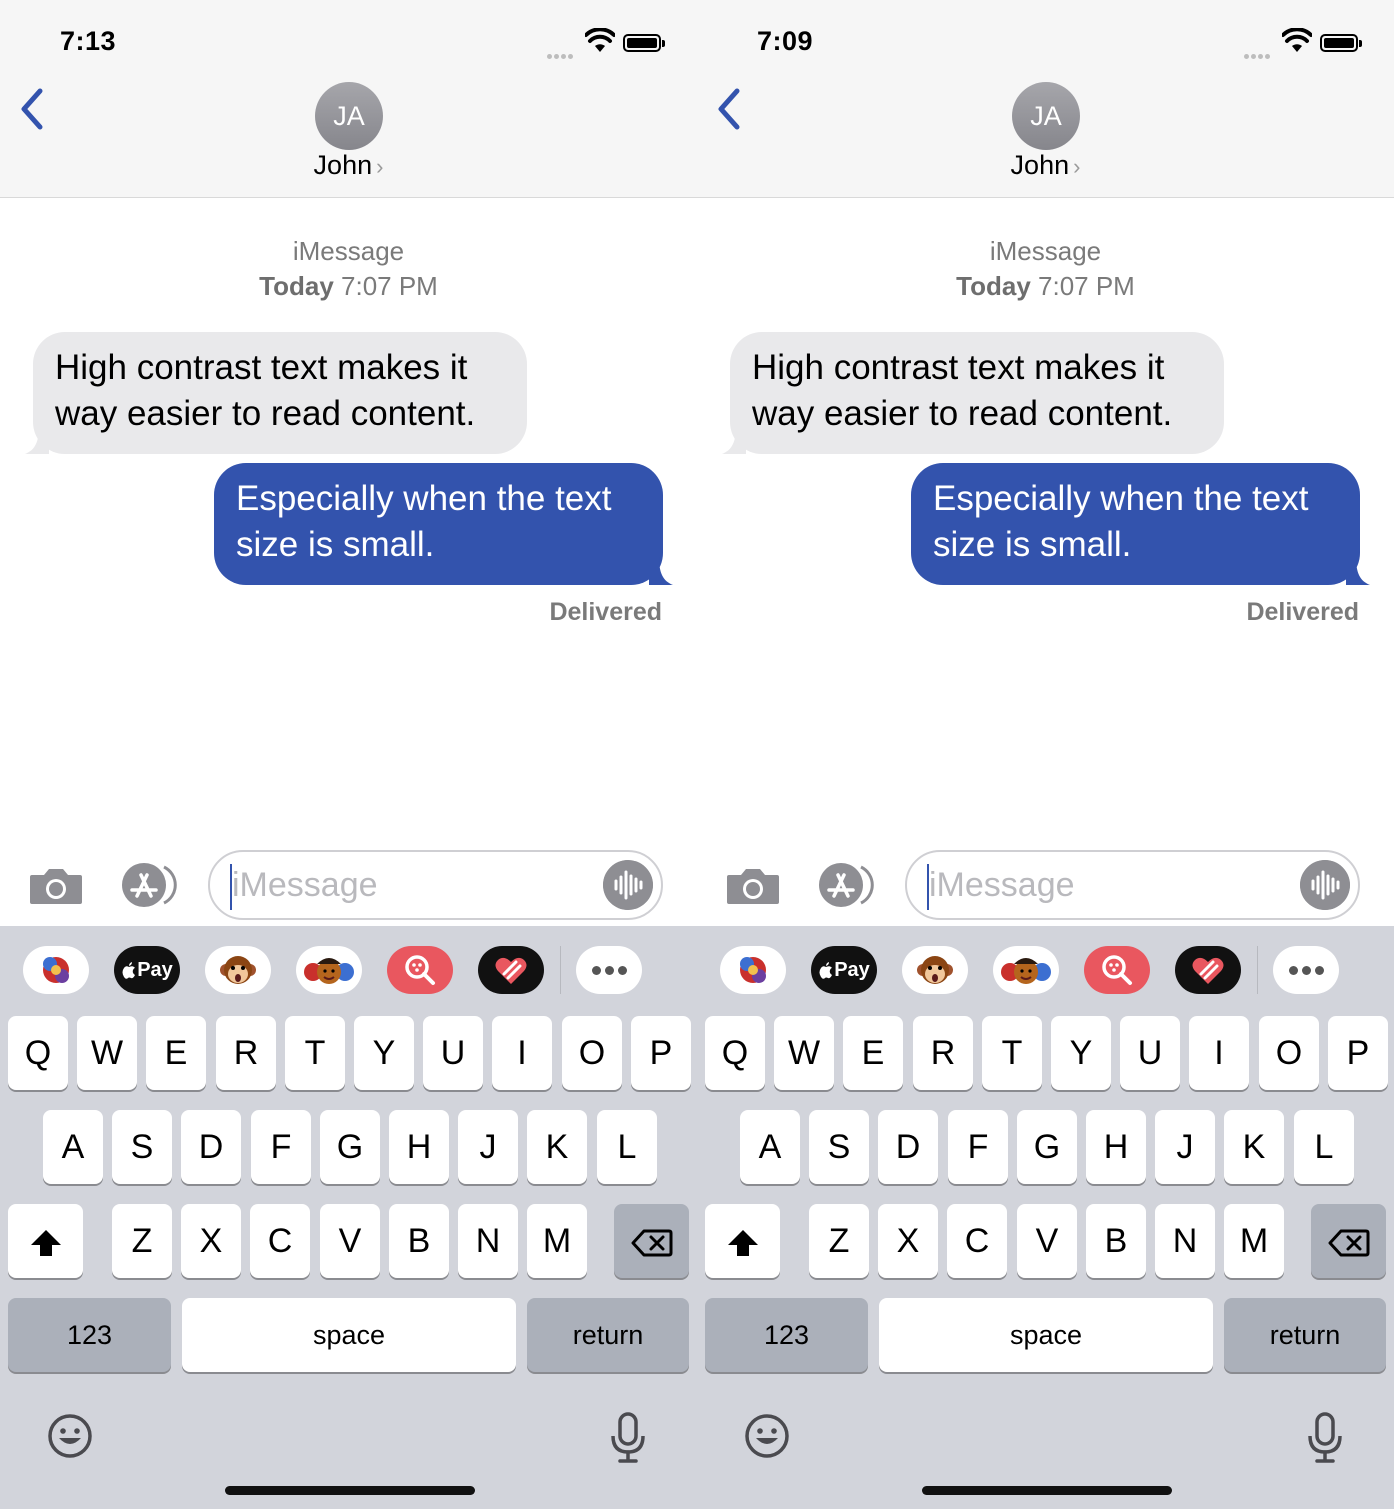  I want to click on compose-bar: iMessage, so click(348, 886).